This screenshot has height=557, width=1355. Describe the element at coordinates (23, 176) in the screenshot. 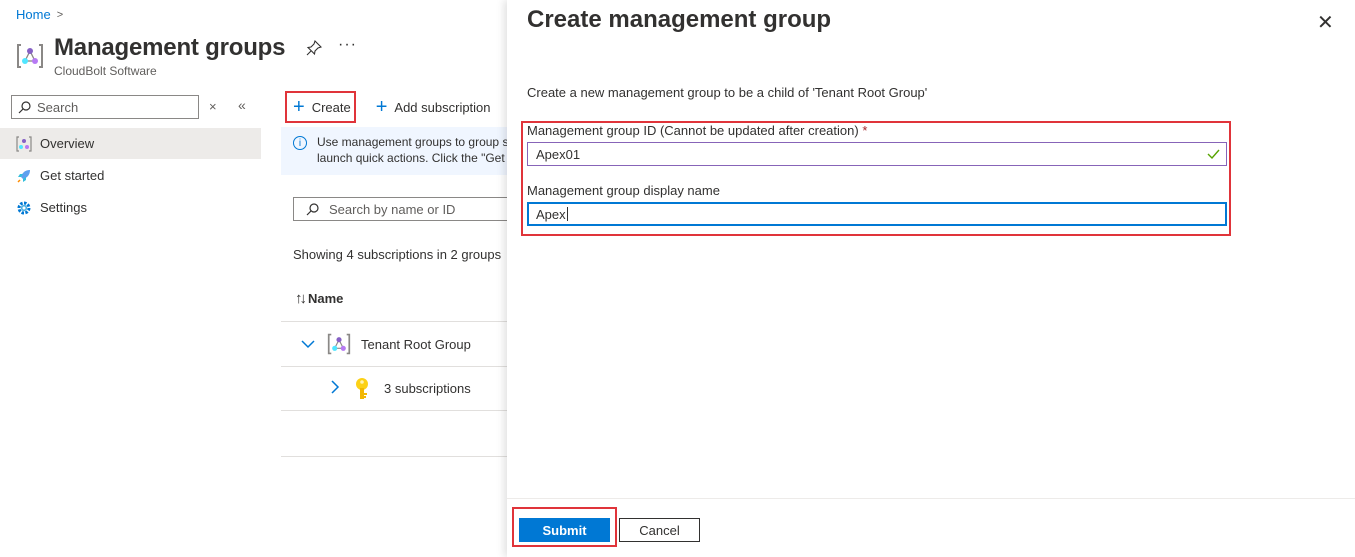

I see `rocket-icon` at that location.